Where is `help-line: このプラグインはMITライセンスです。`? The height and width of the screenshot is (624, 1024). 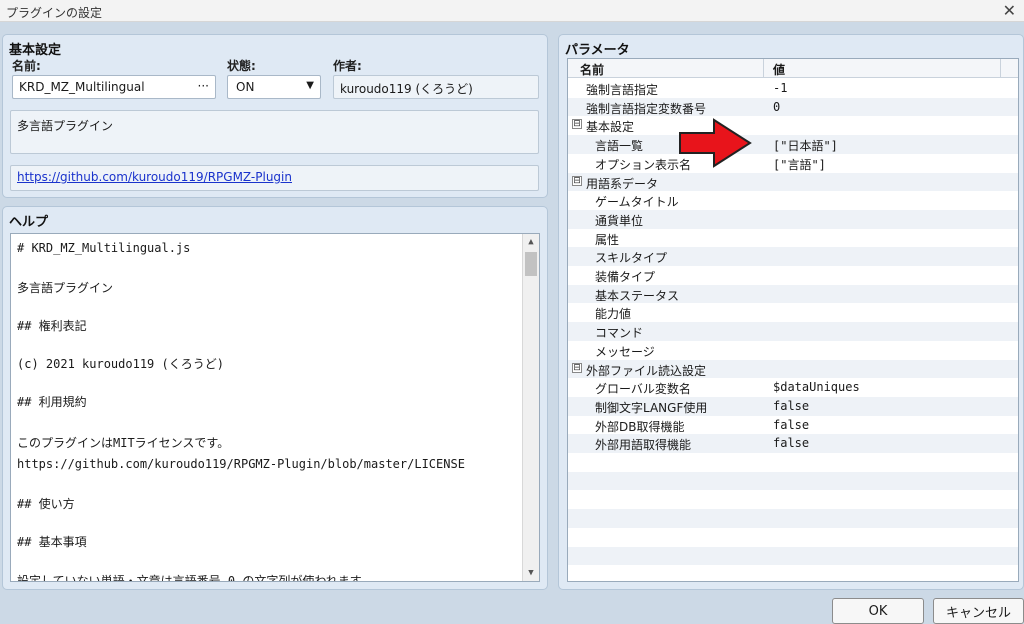 help-line: このプラグインはMITライセンスです。 is located at coordinates (123, 443).